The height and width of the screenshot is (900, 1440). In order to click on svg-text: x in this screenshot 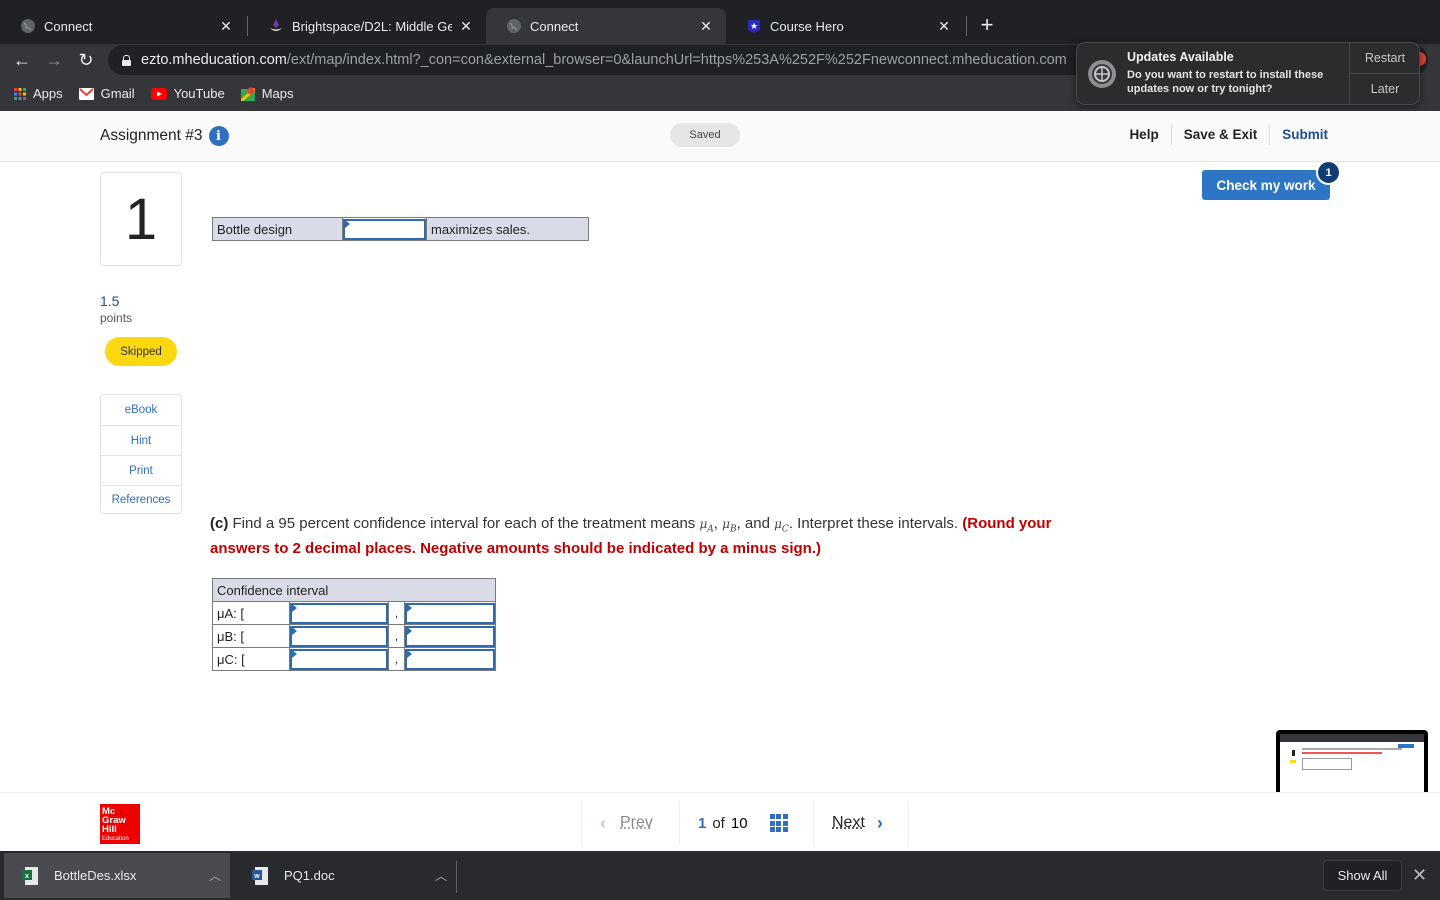, I will do `click(27, 876)`.